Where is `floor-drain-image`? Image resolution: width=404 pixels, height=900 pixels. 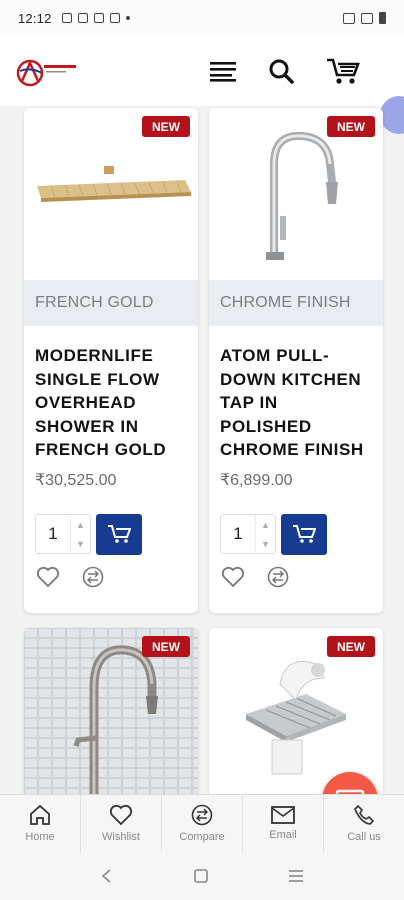 floor-drain-image is located at coordinates (296, 718).